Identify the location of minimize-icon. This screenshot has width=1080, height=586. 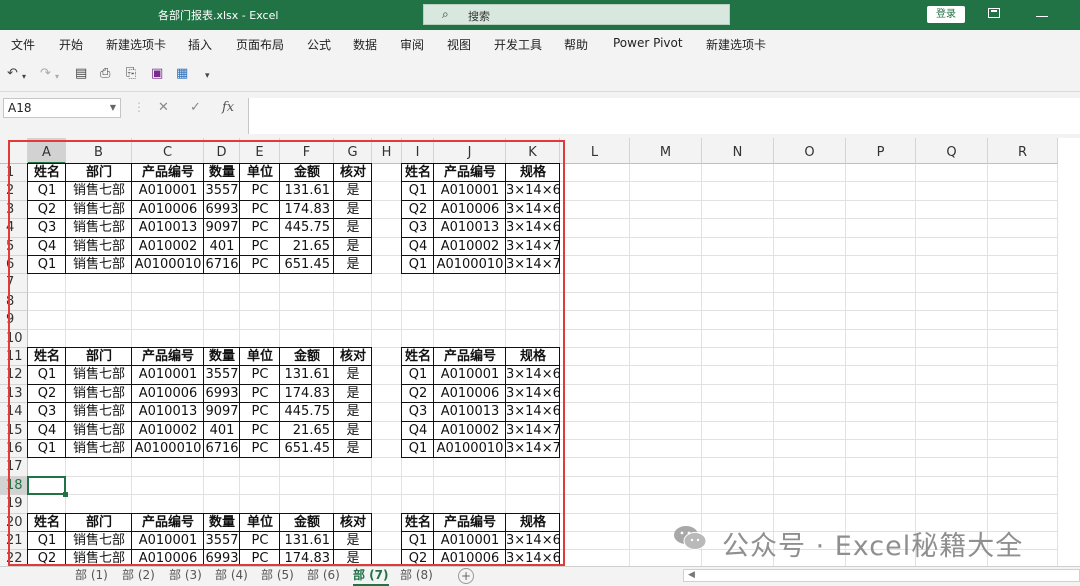
(1042, 16).